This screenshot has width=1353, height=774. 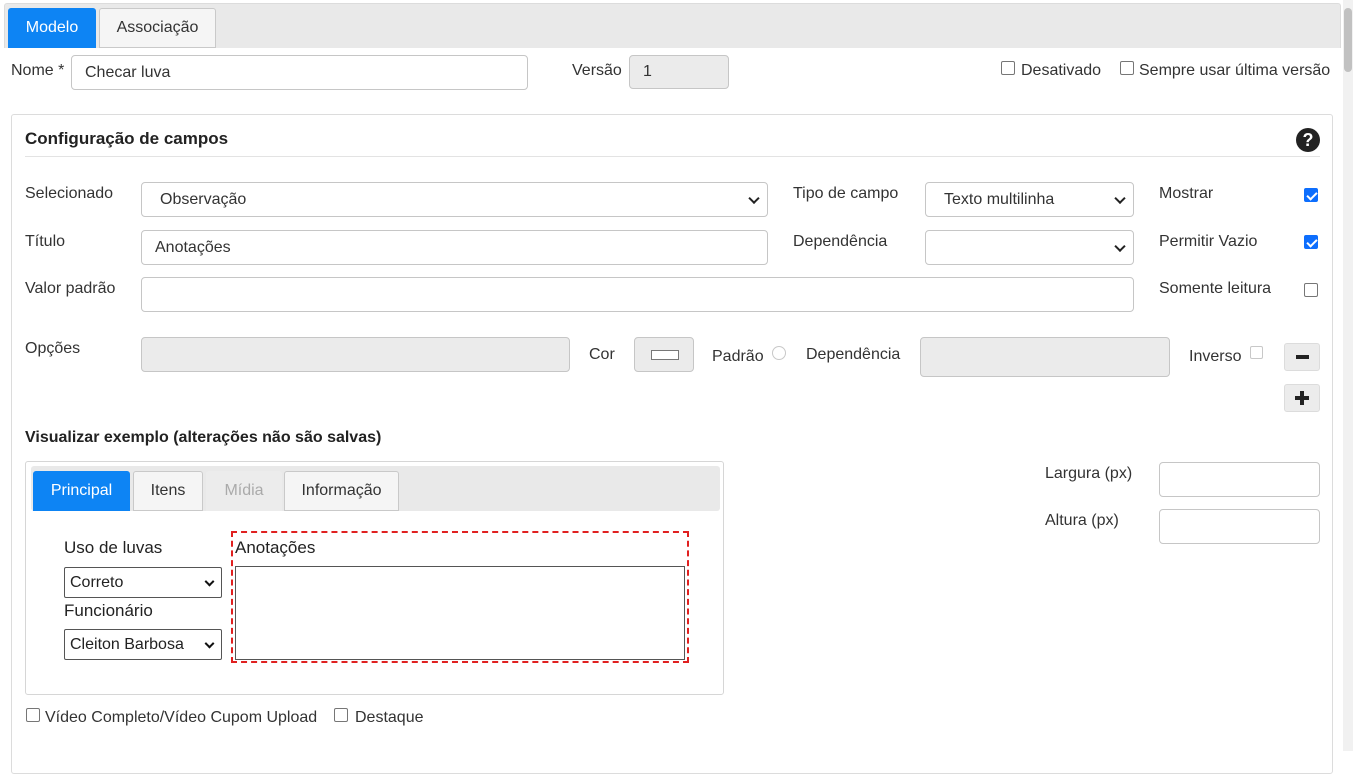 I want to click on largura-input, so click(x=1239, y=479).